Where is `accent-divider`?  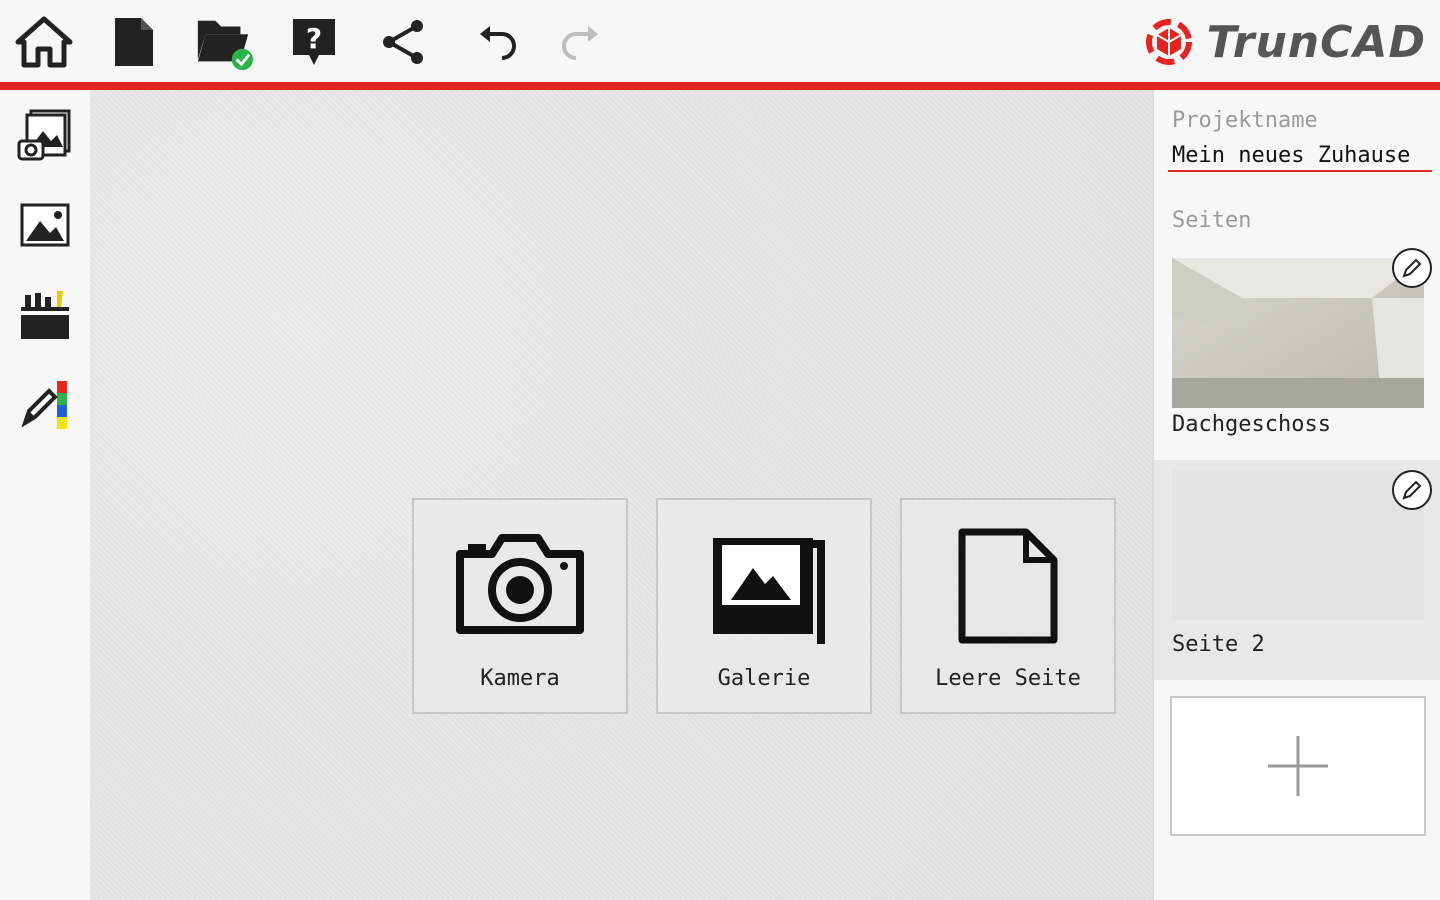 accent-divider is located at coordinates (720, 86).